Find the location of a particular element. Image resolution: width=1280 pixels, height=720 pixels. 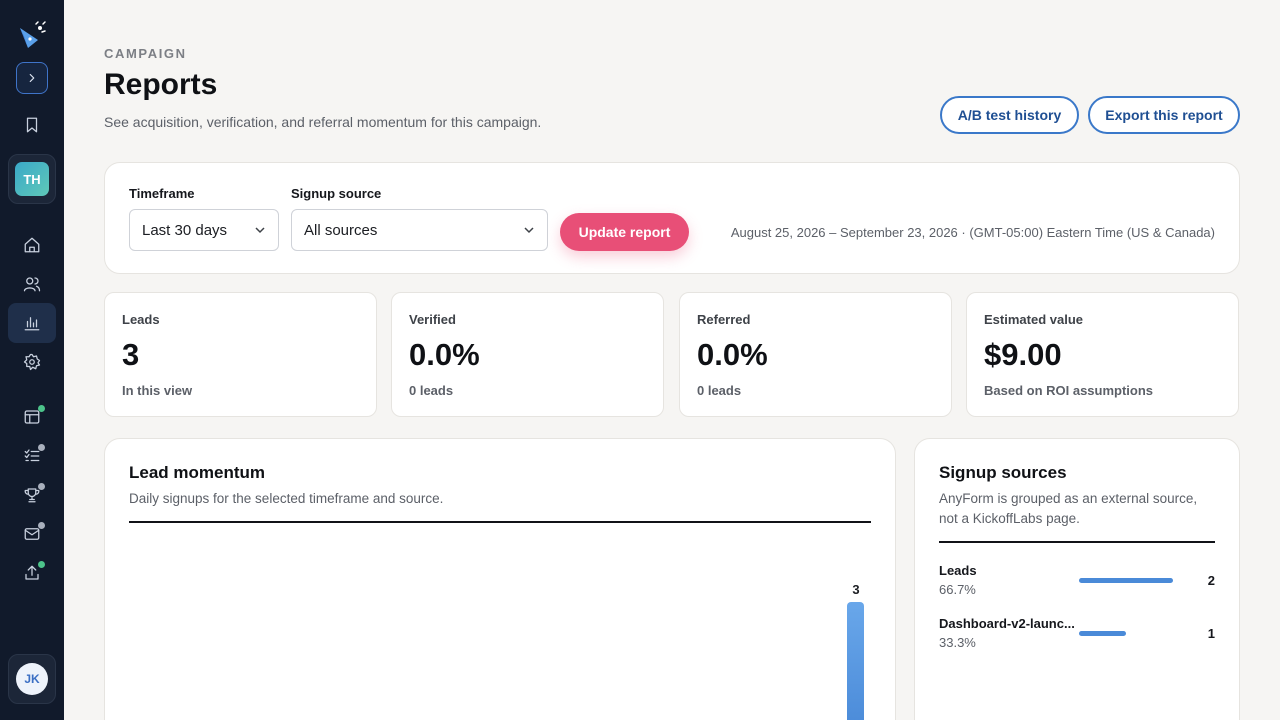

export-report-button: Export this report is located at coordinates (1164, 115).